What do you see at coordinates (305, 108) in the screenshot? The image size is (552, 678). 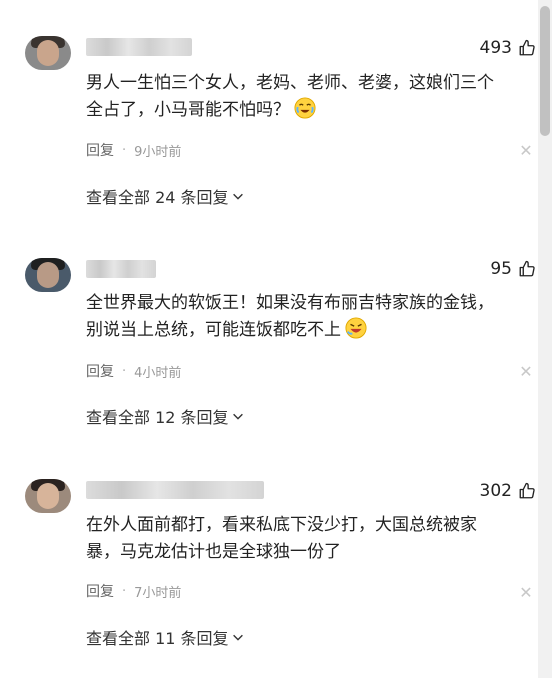 I see `crying-laugh-emoji` at bounding box center [305, 108].